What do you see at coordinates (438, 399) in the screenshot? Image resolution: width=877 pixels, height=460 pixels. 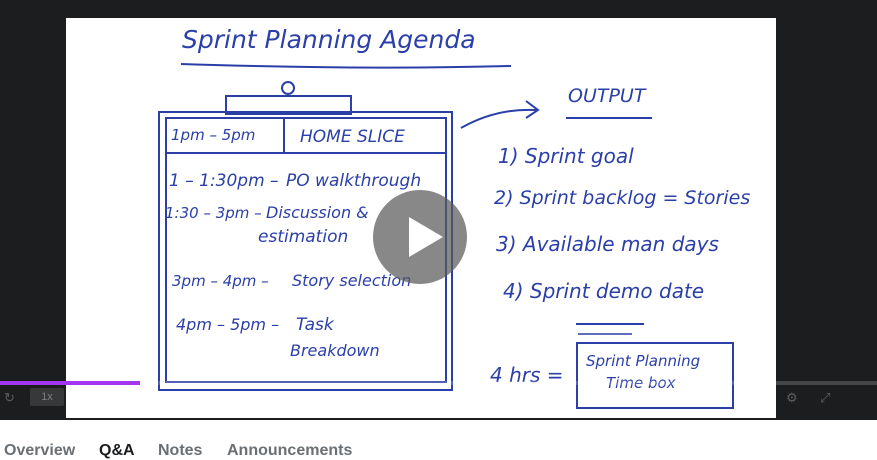 I see `player-controls: ↻ 1x ↺ 2:02 / 3:16 ⚙ ⤢` at bounding box center [438, 399].